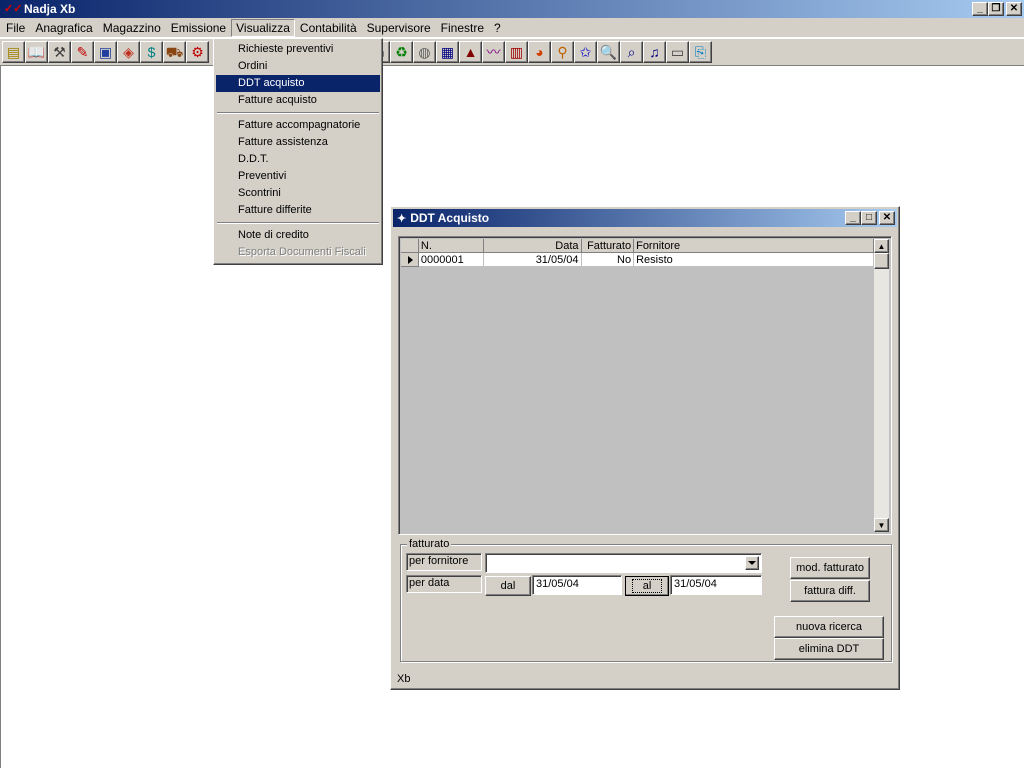  Describe the element at coordinates (881, 525) in the screenshot. I see `scroll-down-arrow-icon: ▼` at that location.